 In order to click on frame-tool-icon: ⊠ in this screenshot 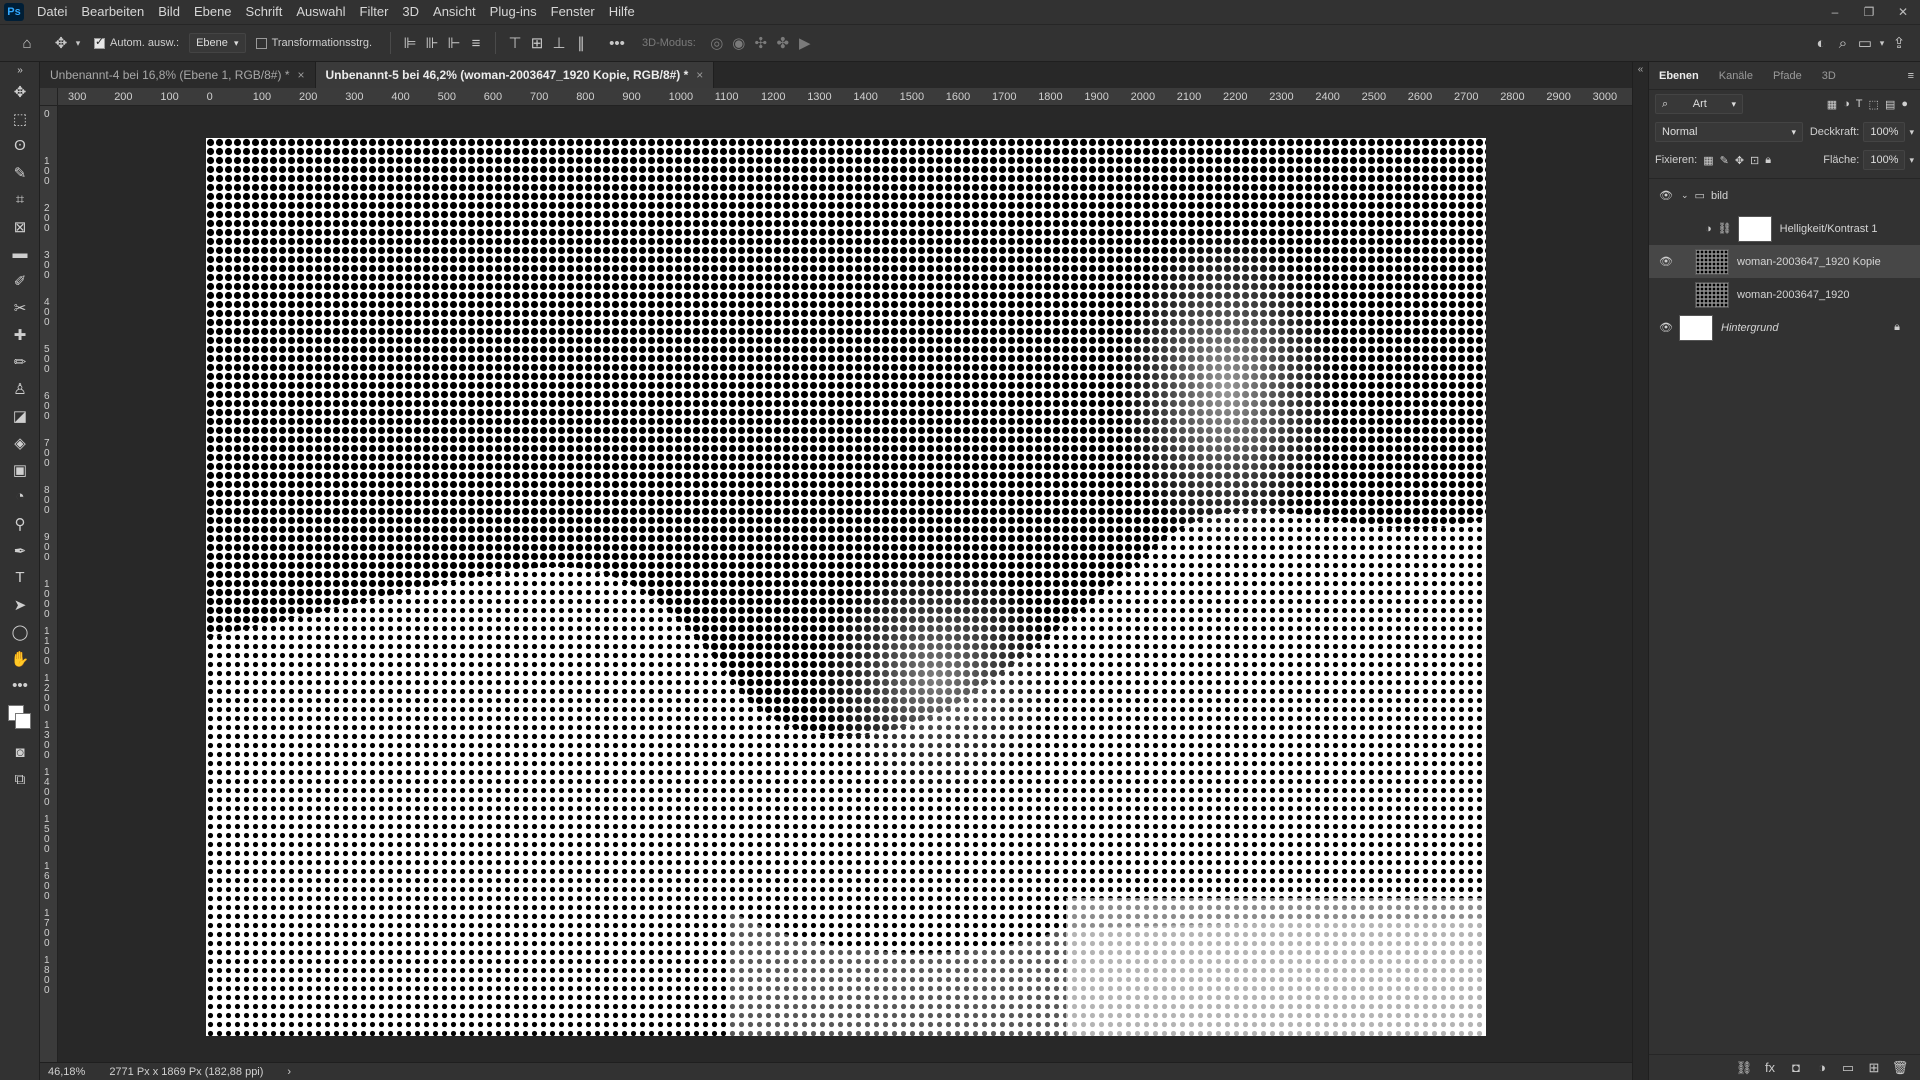, I will do `click(20, 226)`.